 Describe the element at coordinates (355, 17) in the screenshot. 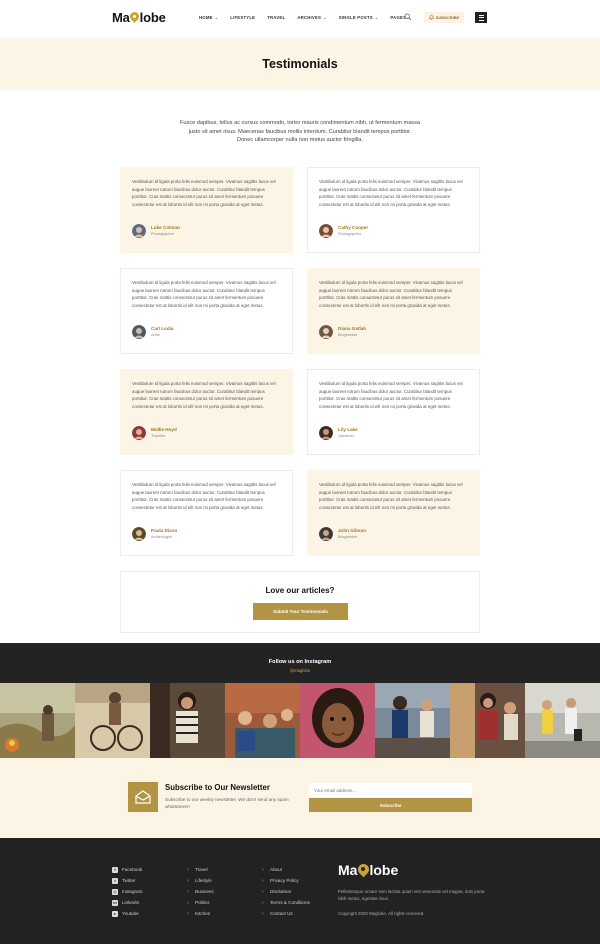

I see `nav-label: SINGLE POSTS` at that location.